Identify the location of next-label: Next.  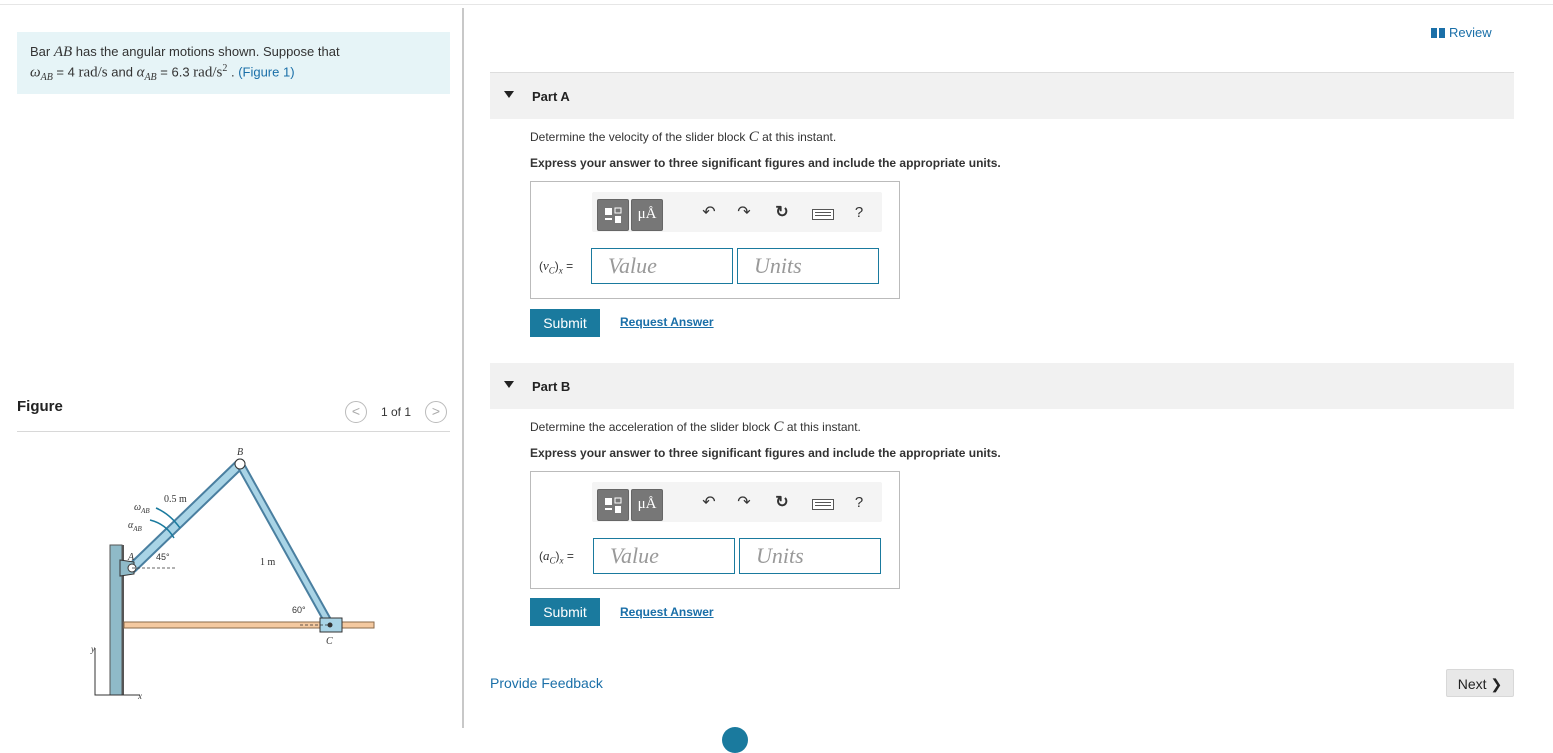
(1472, 684).